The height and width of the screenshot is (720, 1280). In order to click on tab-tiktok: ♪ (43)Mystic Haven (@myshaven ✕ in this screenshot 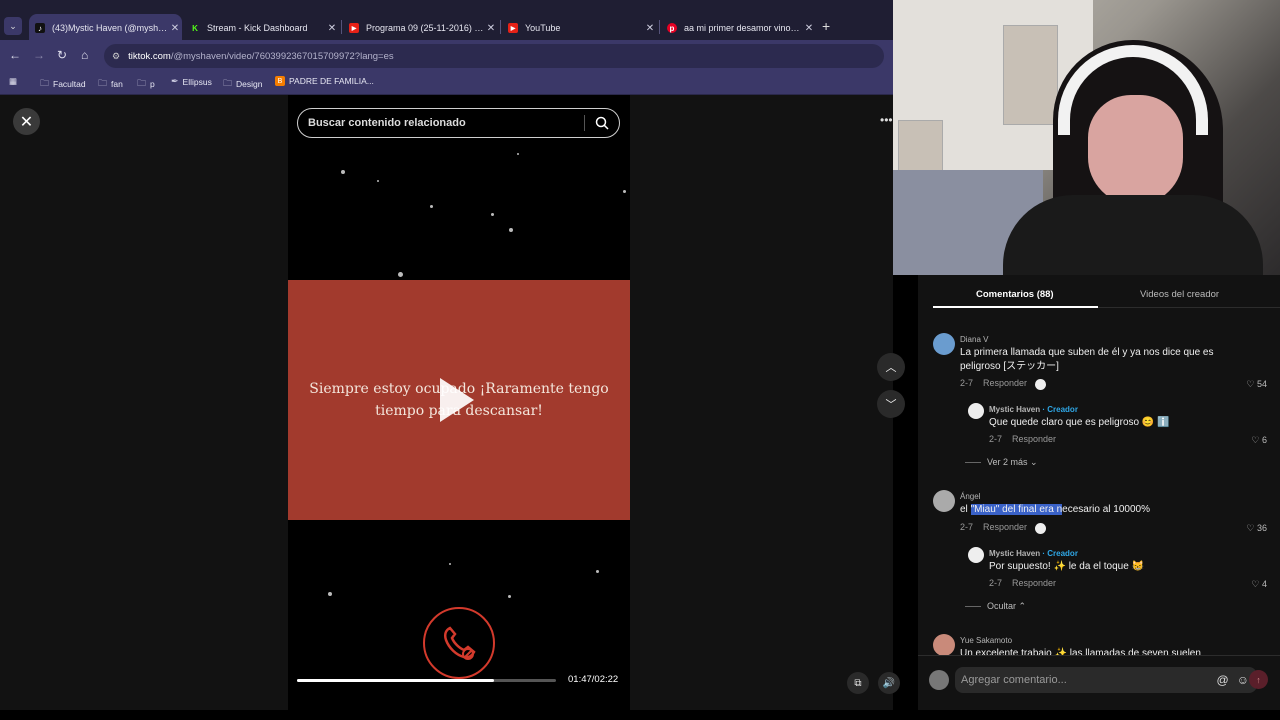, I will do `click(105, 28)`.